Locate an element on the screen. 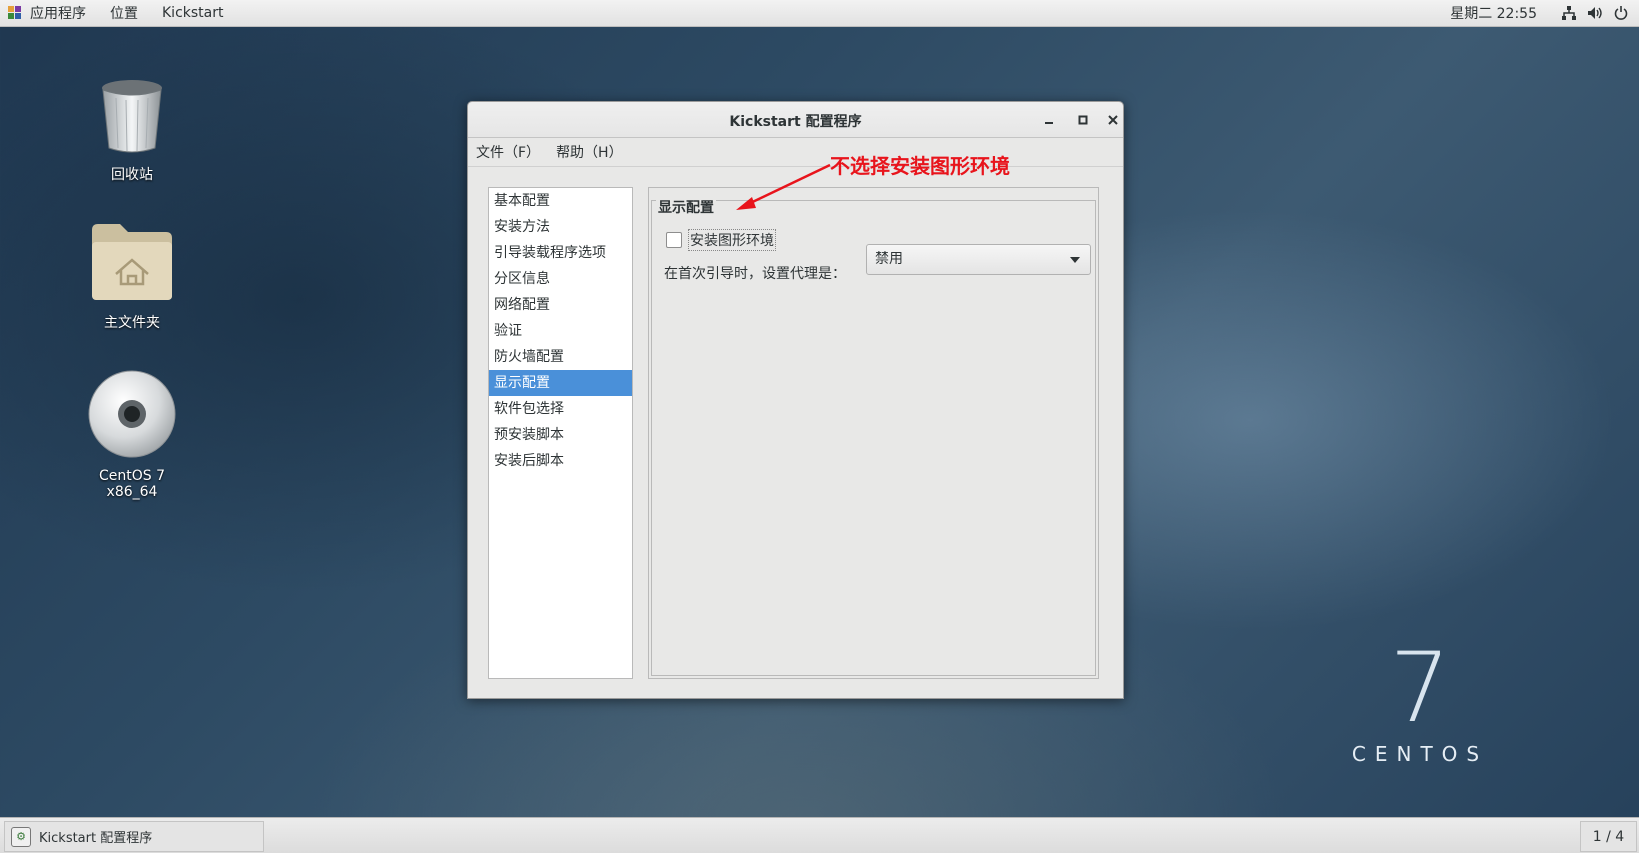 This screenshot has width=1639, height=853. kickstart-app-icon: ⚙ is located at coordinates (21, 836).